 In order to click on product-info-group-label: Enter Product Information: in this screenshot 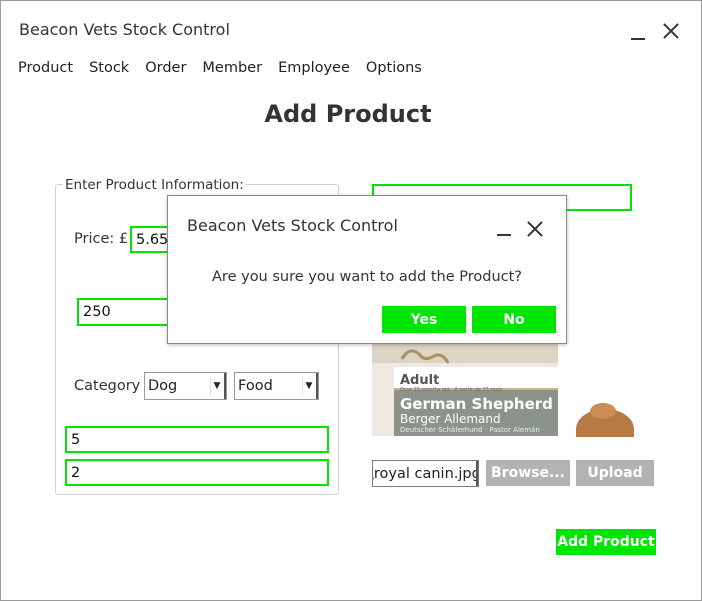, I will do `click(154, 185)`.